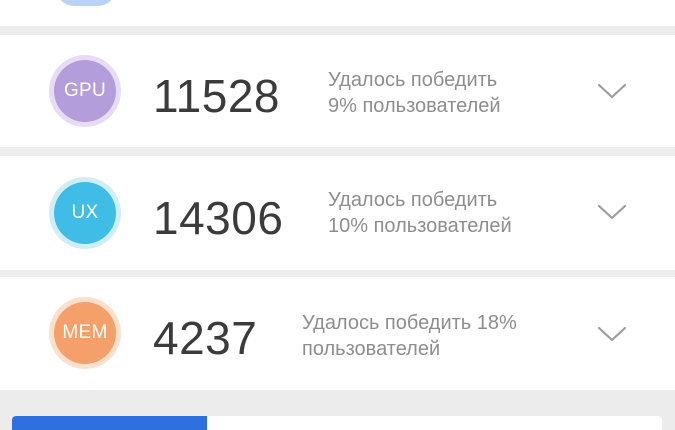  What do you see at coordinates (217, 96) in the screenshot?
I see `gpu-score: 11528` at bounding box center [217, 96].